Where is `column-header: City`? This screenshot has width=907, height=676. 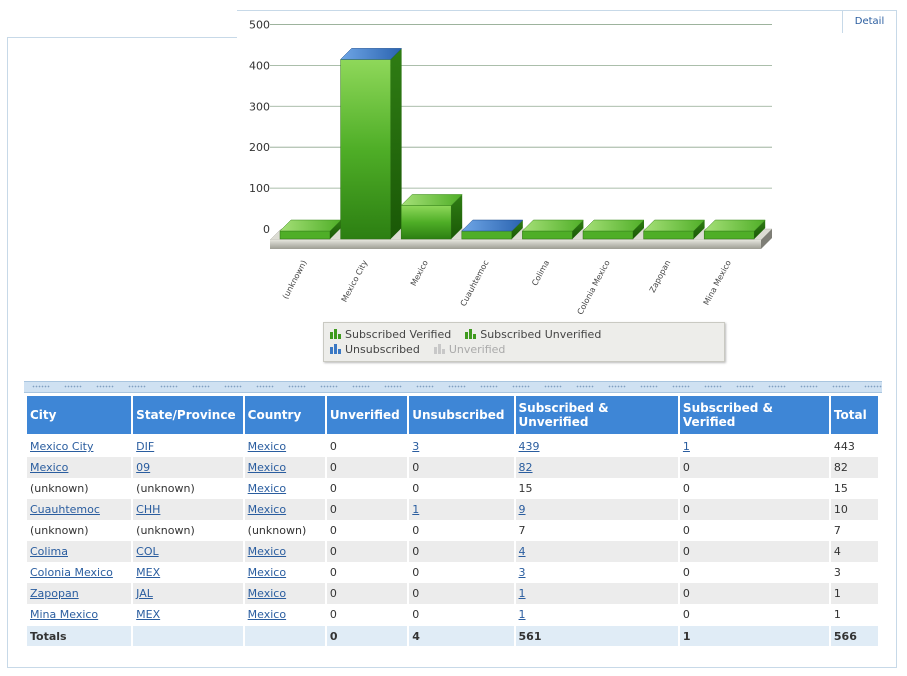
column-header: City is located at coordinates (79, 416).